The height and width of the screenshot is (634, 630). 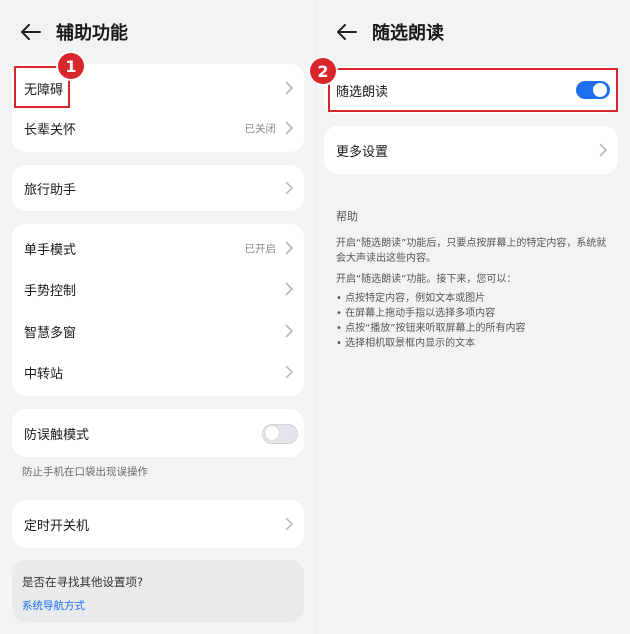 I want to click on settings-group-2: 旅行助手, so click(x=158, y=188).